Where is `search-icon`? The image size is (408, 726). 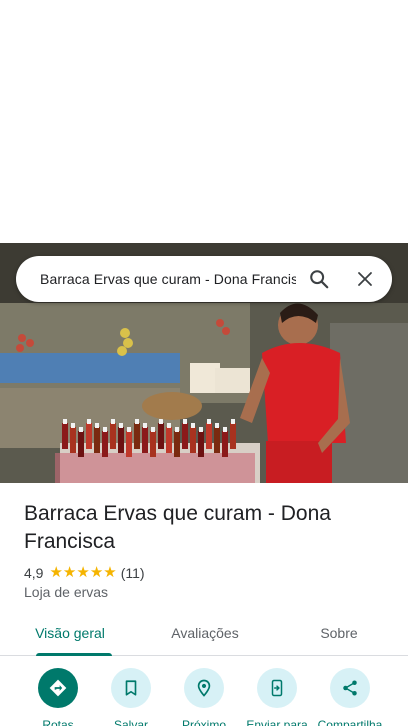
search-icon is located at coordinates (319, 279).